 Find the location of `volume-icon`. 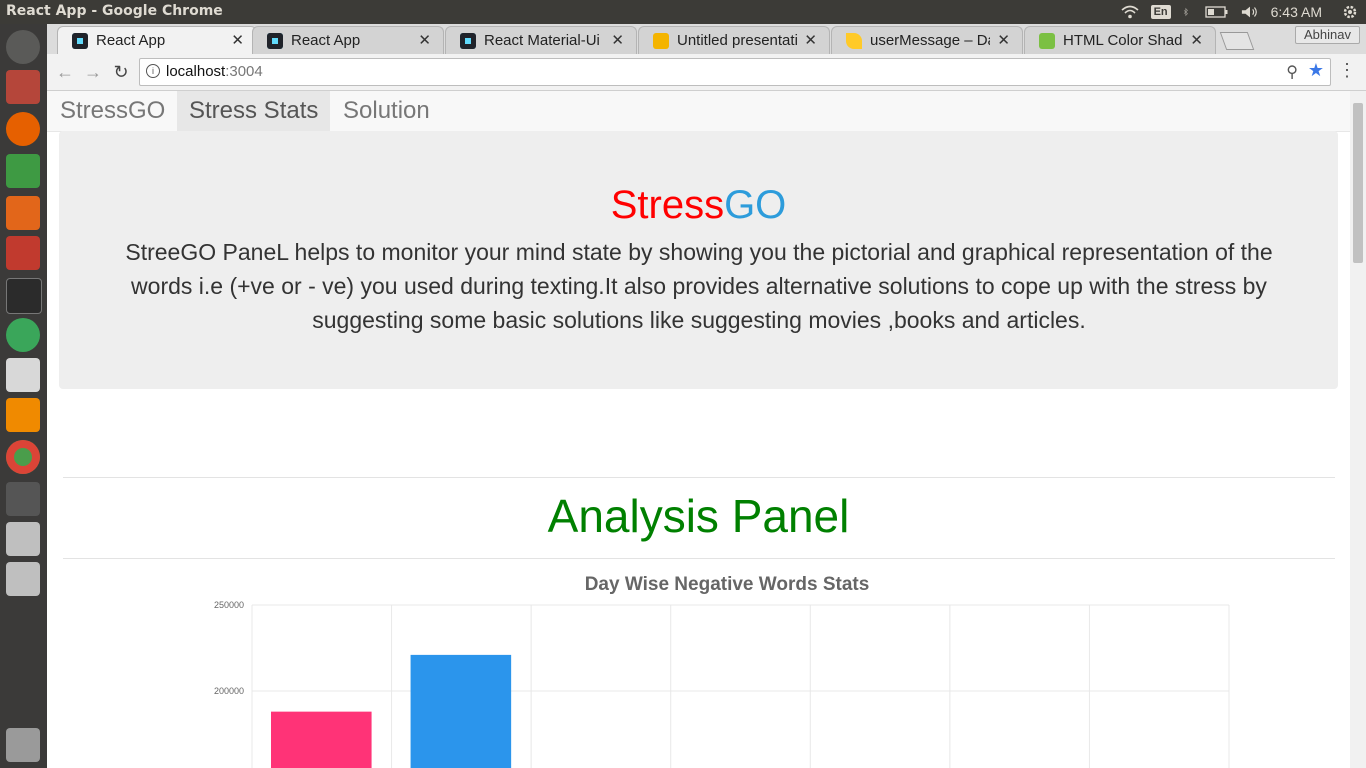

volume-icon is located at coordinates (1250, 12).